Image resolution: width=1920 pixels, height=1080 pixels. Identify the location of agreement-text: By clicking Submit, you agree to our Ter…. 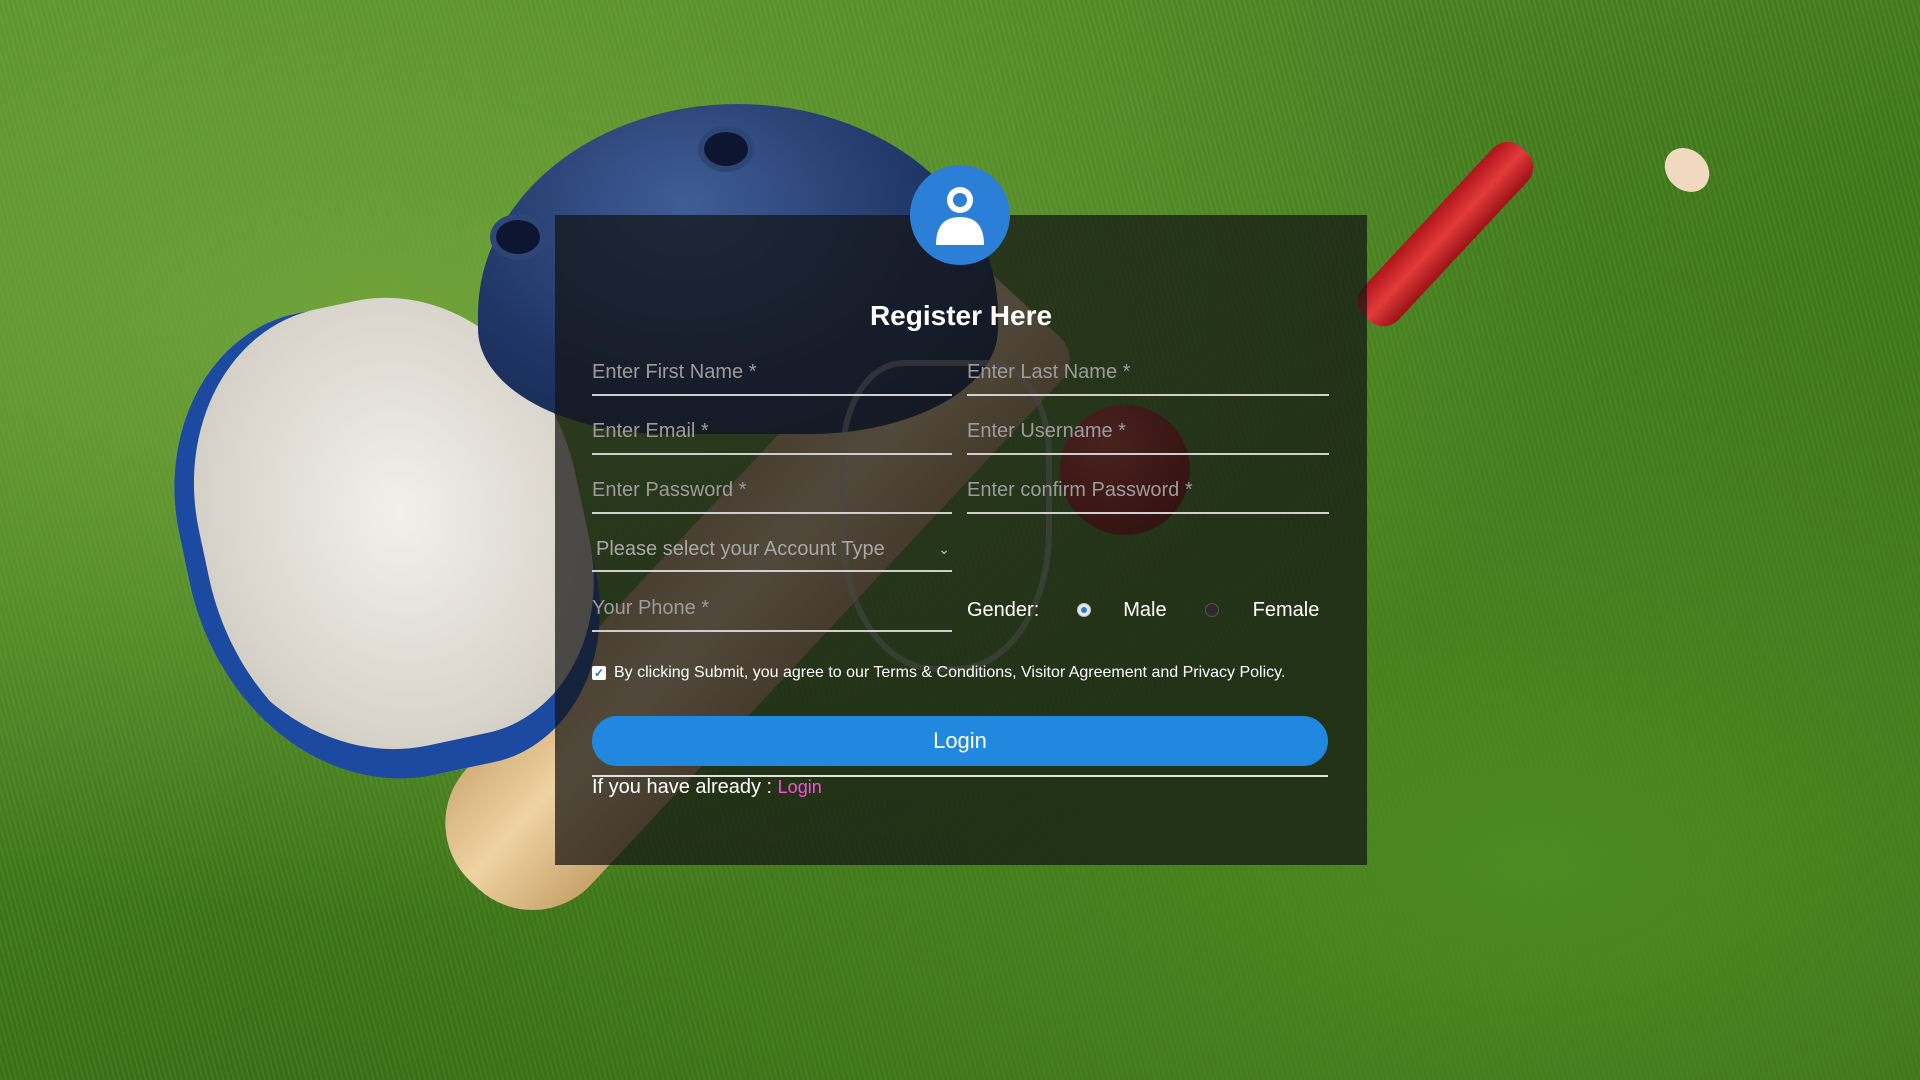
(950, 672).